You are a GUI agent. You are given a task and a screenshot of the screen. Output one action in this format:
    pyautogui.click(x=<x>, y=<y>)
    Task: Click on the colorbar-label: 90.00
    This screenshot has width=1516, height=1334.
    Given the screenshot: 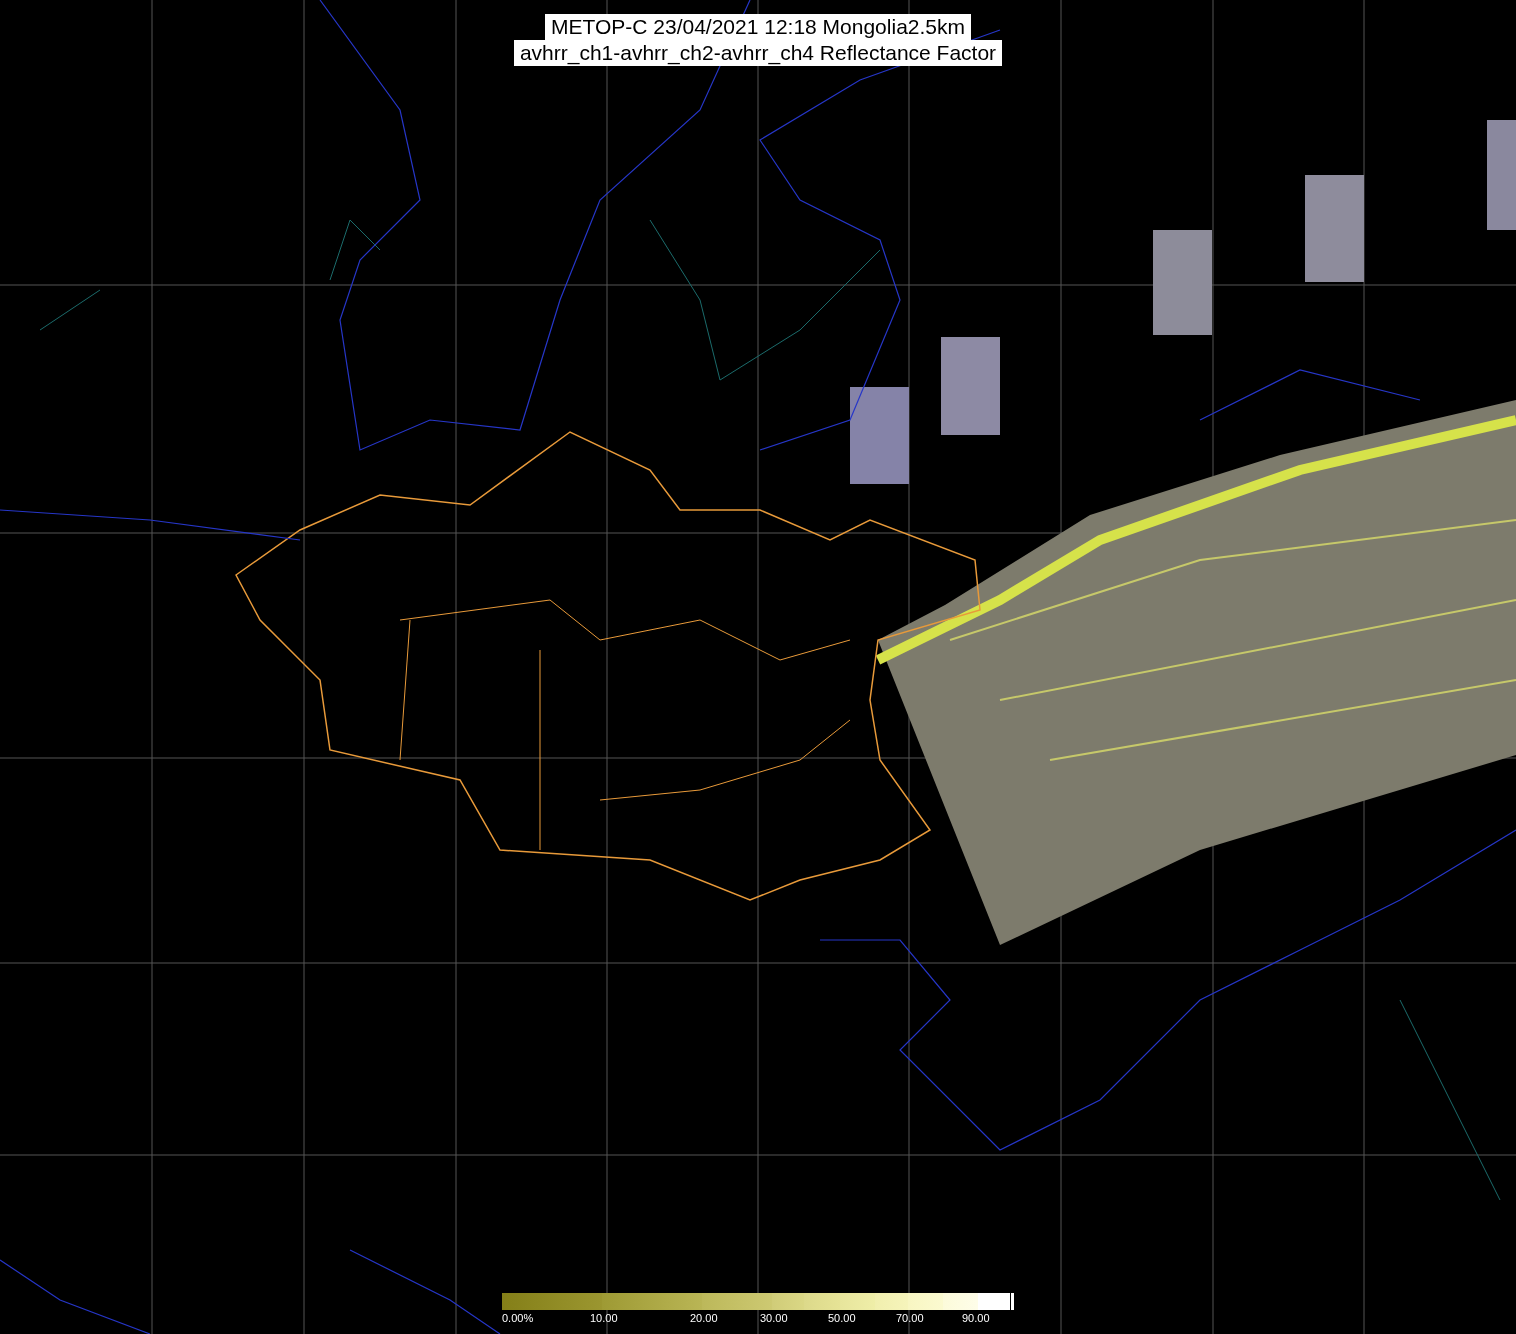 What is the action you would take?
    pyautogui.click(x=976, y=1318)
    